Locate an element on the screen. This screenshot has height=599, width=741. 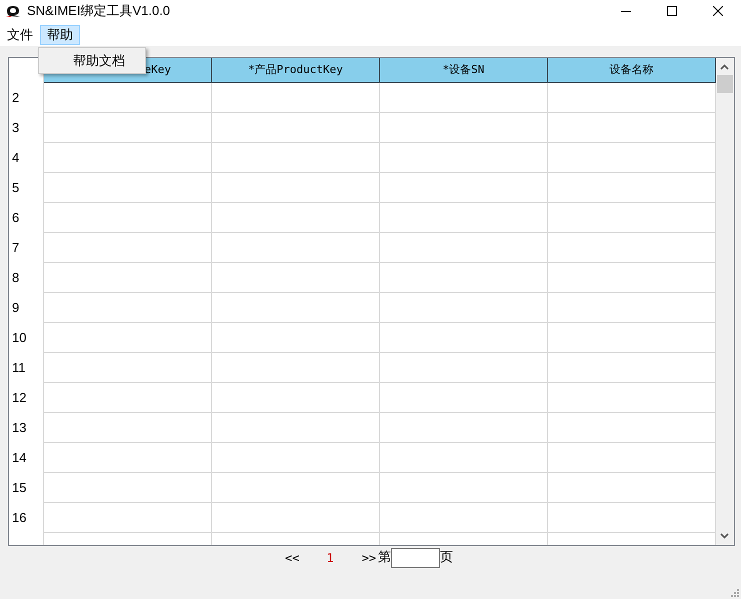
row-number: 10 is located at coordinates (19, 338).